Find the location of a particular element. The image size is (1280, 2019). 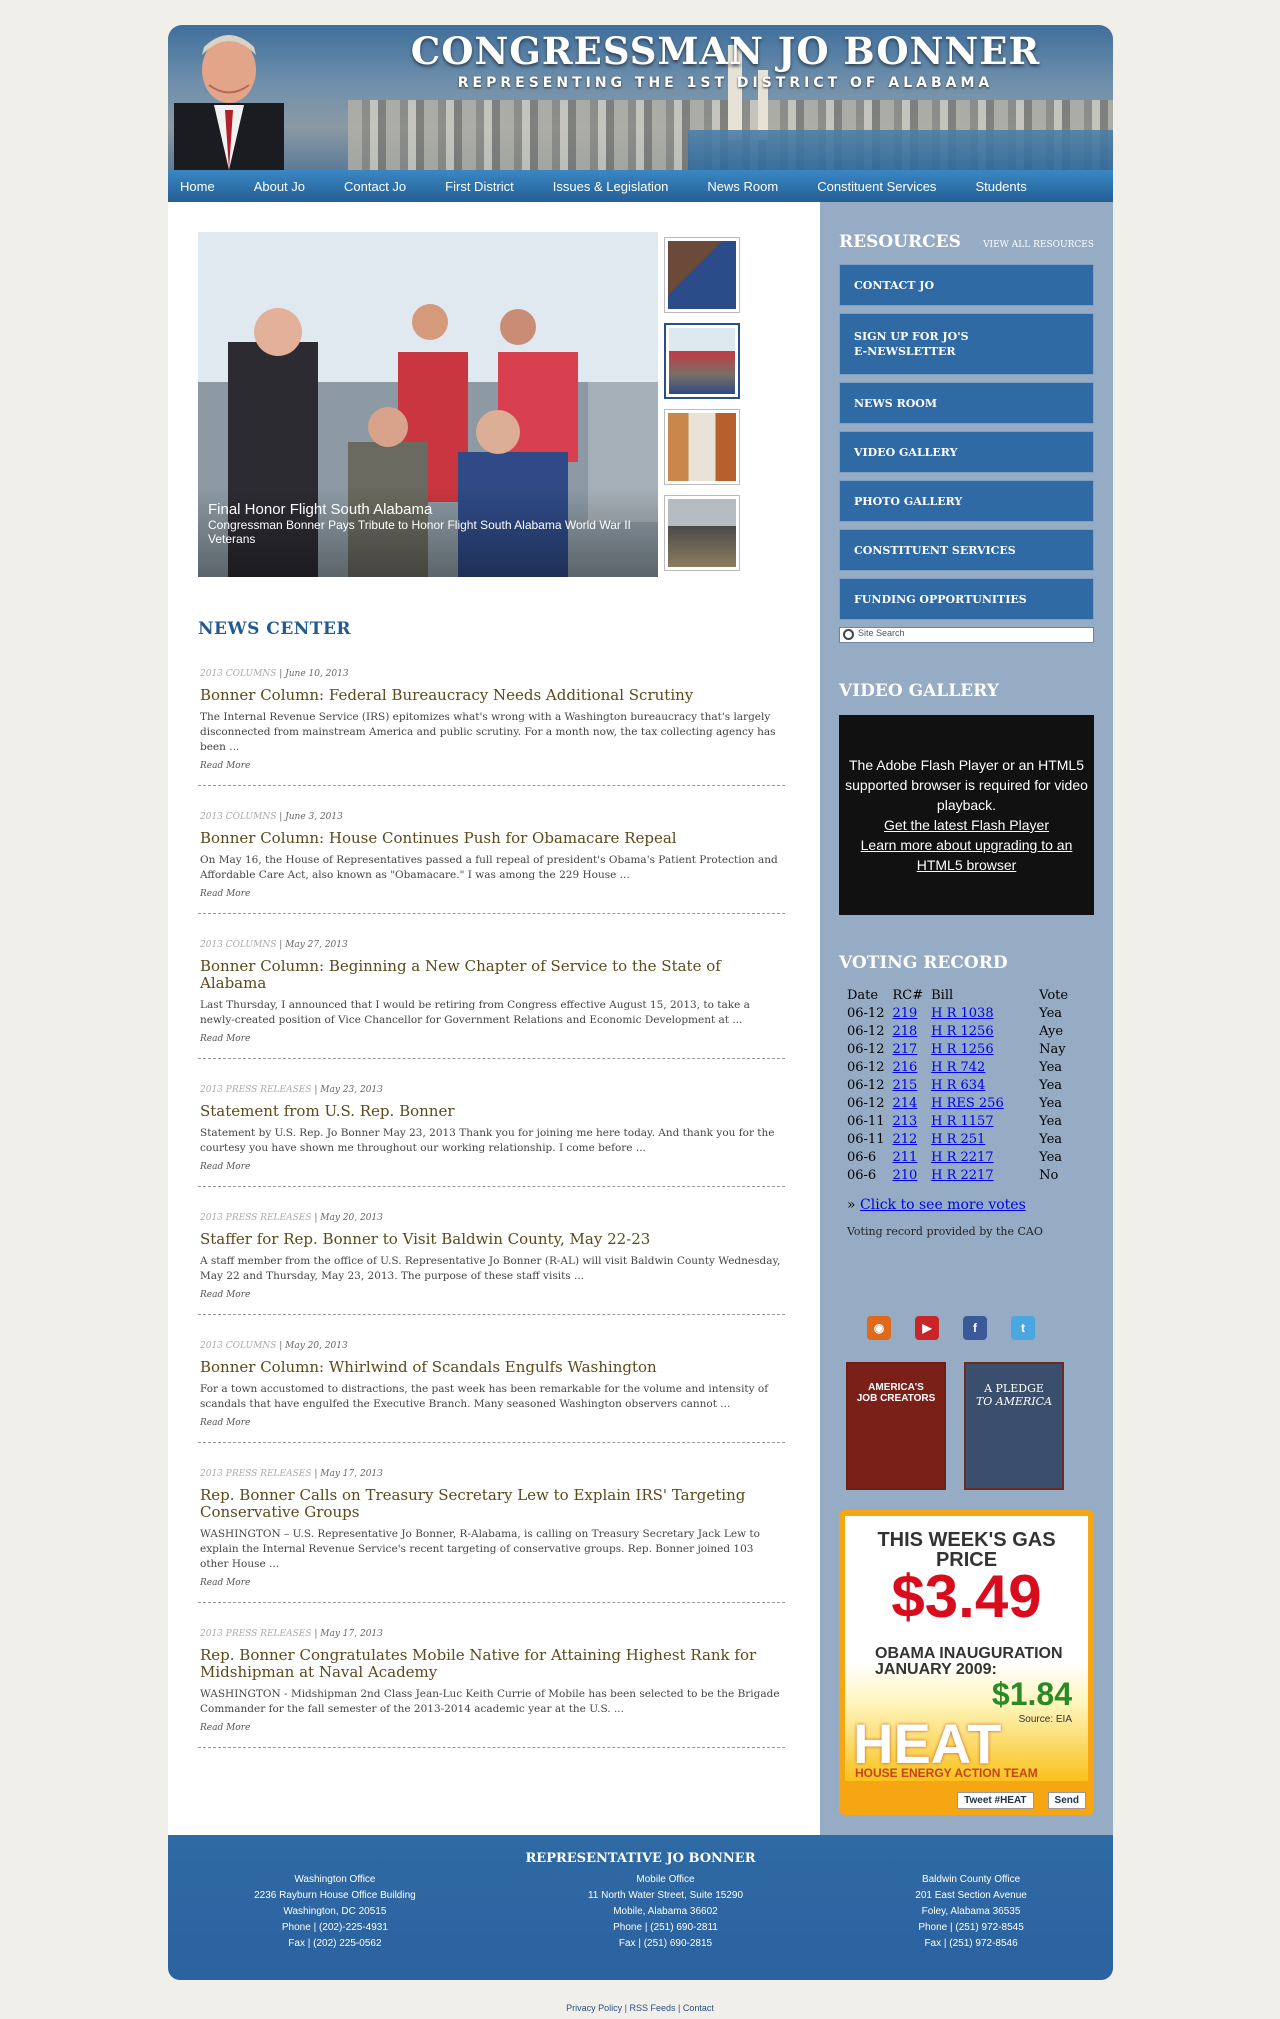

nav-students: Students is located at coordinates (1000, 186).